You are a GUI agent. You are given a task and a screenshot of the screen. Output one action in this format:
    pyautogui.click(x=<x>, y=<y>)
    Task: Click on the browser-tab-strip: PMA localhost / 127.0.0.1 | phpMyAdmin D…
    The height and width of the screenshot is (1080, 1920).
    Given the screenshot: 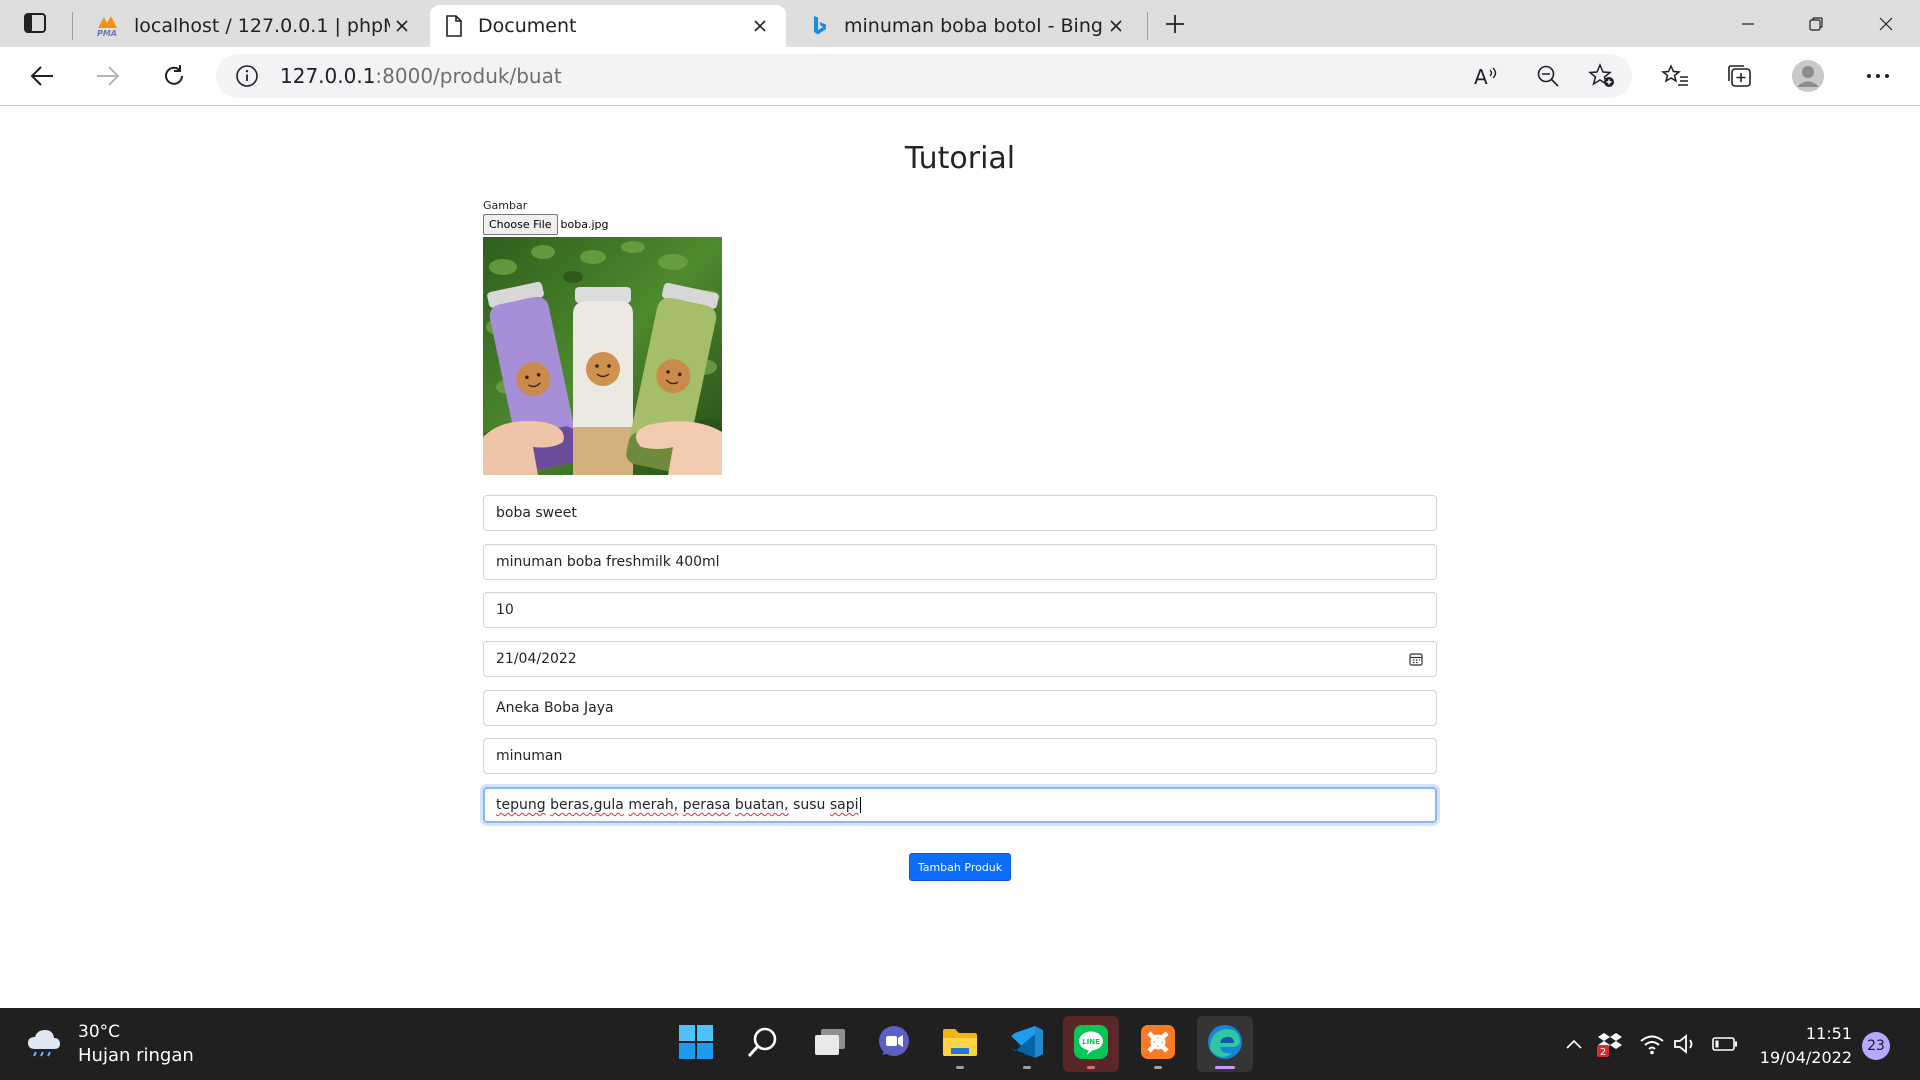 What is the action you would take?
    pyautogui.click(x=960, y=23)
    